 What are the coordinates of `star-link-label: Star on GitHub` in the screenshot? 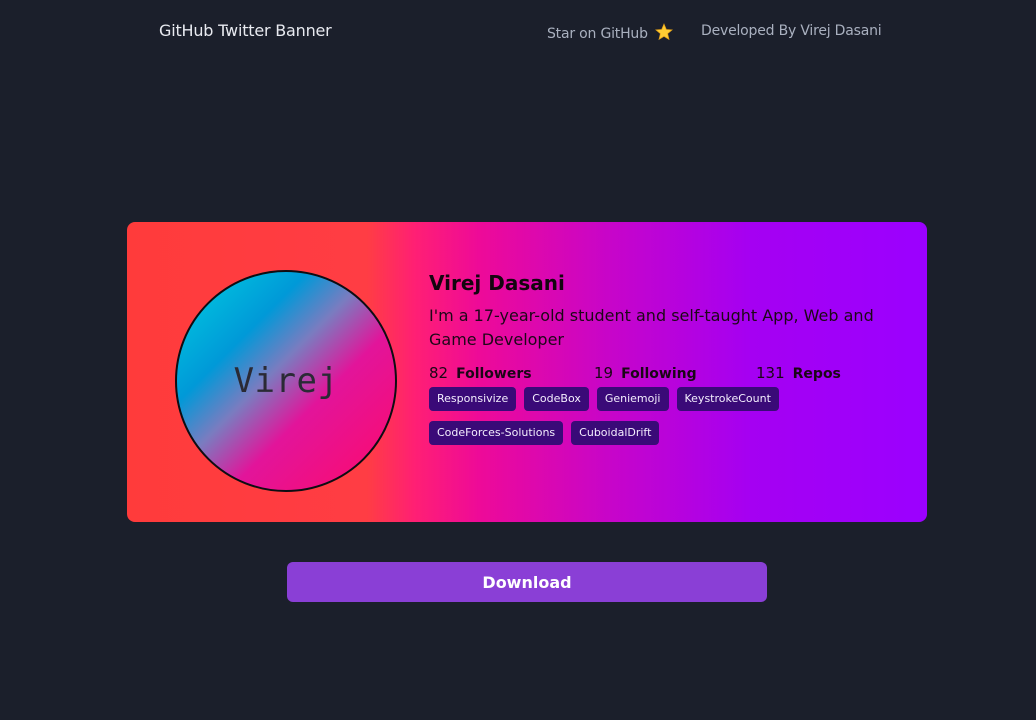 It's located at (597, 34).